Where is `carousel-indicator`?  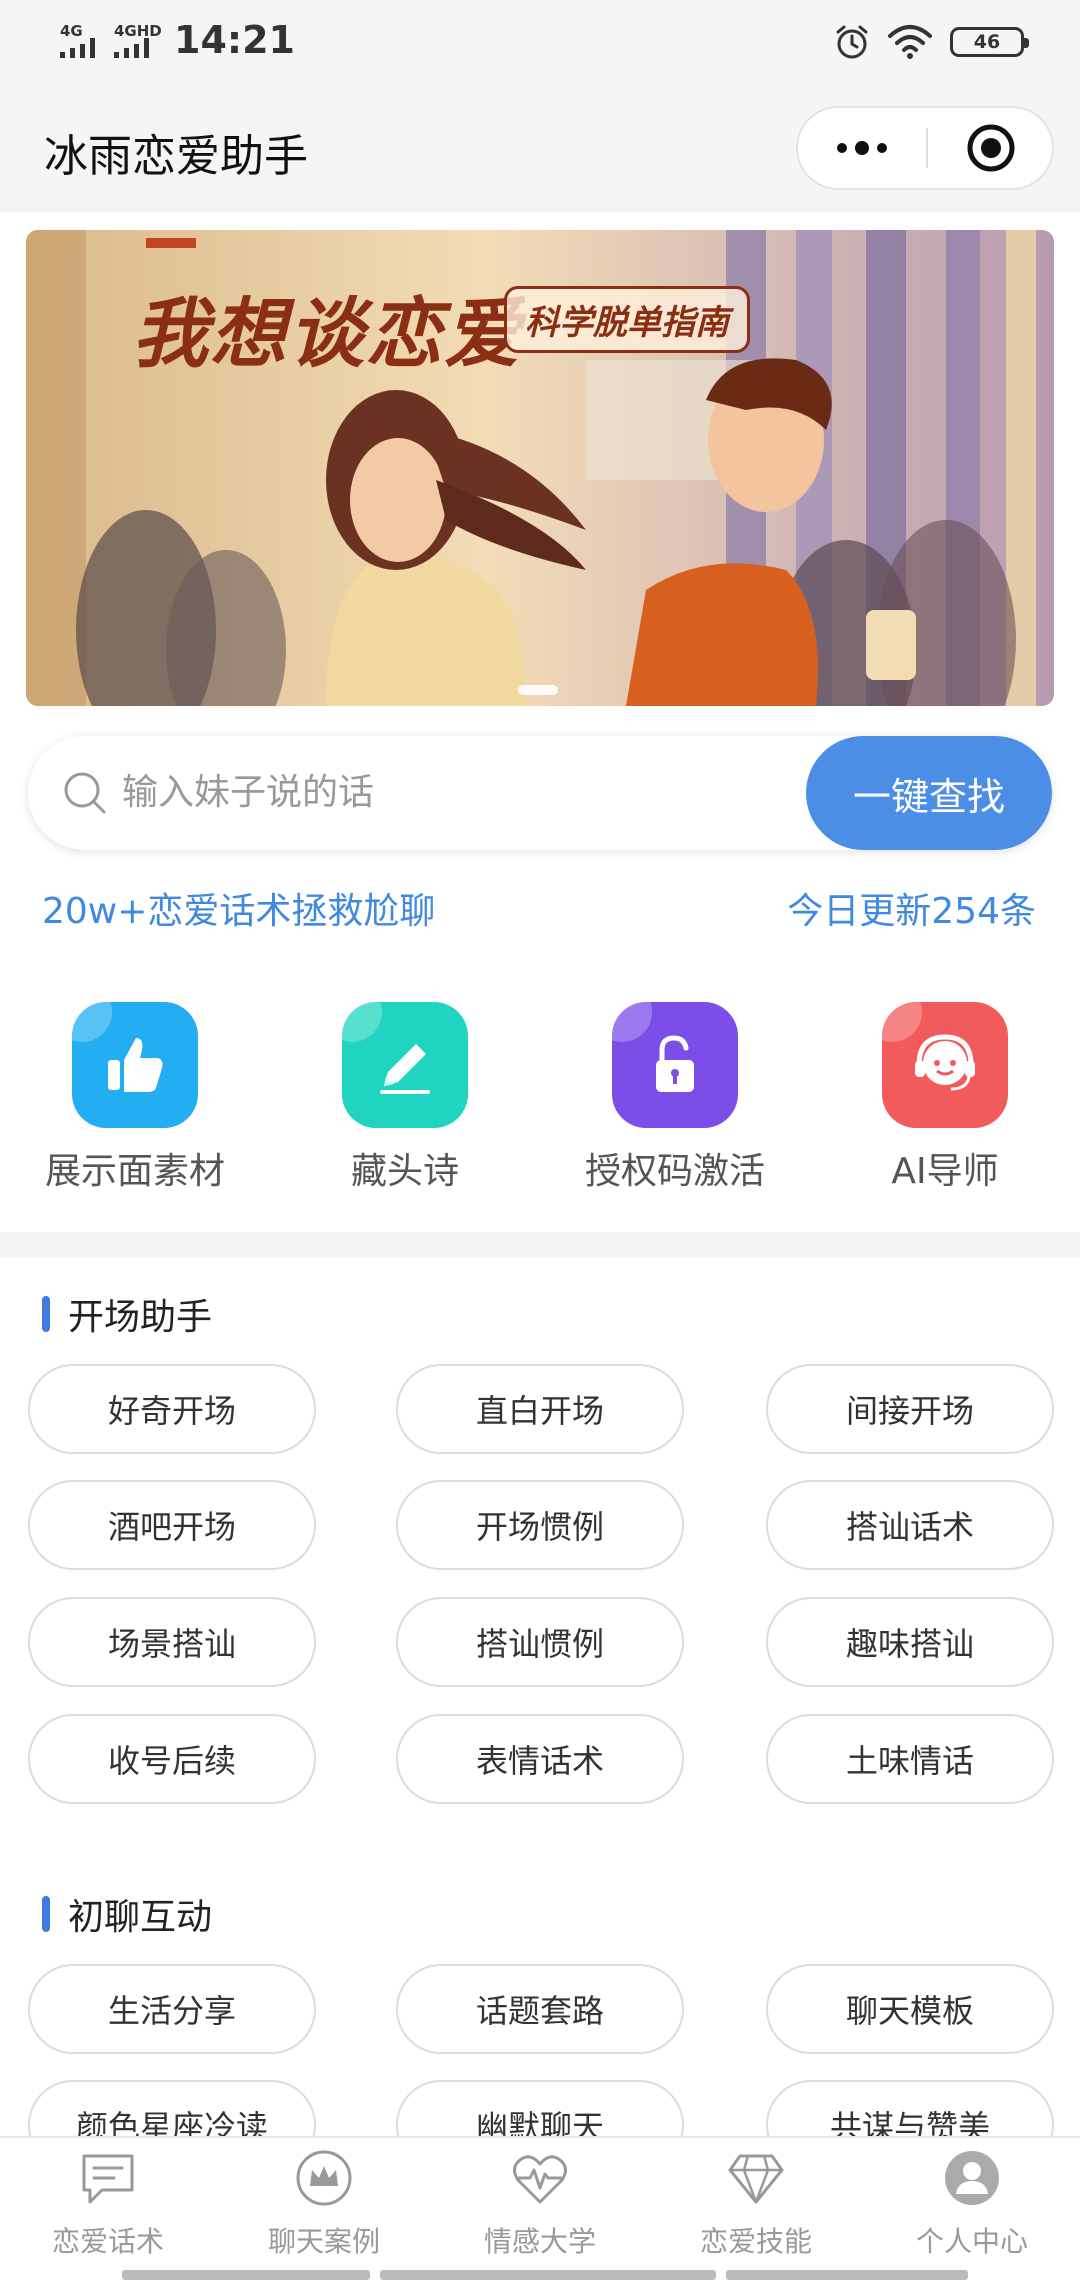 carousel-indicator is located at coordinates (538, 690).